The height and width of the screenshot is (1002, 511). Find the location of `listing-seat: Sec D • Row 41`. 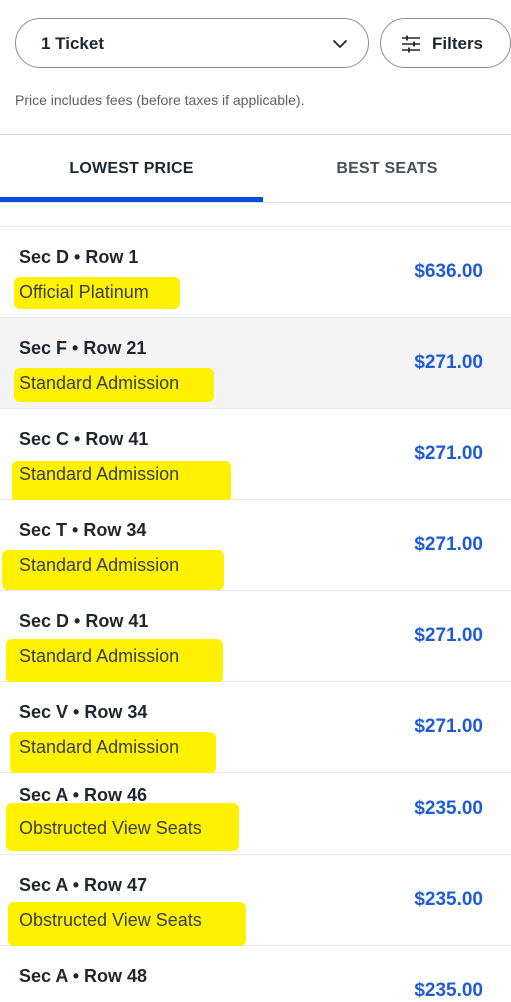

listing-seat: Sec D • Row 41 is located at coordinates (84, 621).